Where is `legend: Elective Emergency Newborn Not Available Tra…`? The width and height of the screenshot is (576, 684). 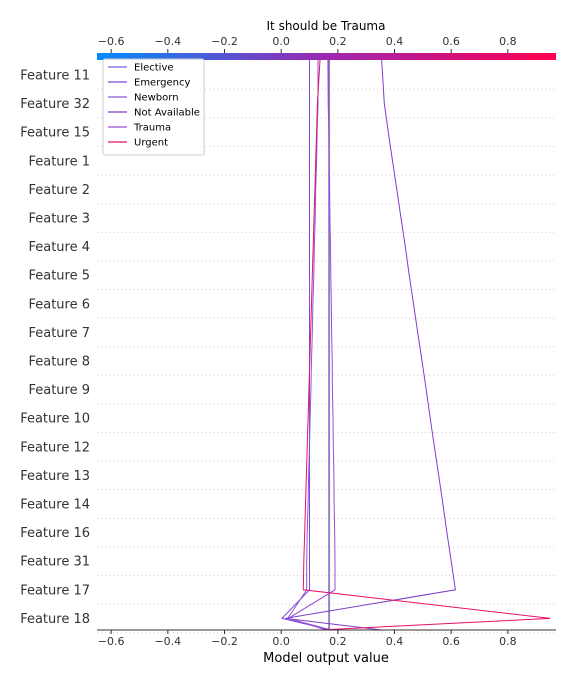
legend: Elective Emergency Newborn Not Available Tra… is located at coordinates (153, 107).